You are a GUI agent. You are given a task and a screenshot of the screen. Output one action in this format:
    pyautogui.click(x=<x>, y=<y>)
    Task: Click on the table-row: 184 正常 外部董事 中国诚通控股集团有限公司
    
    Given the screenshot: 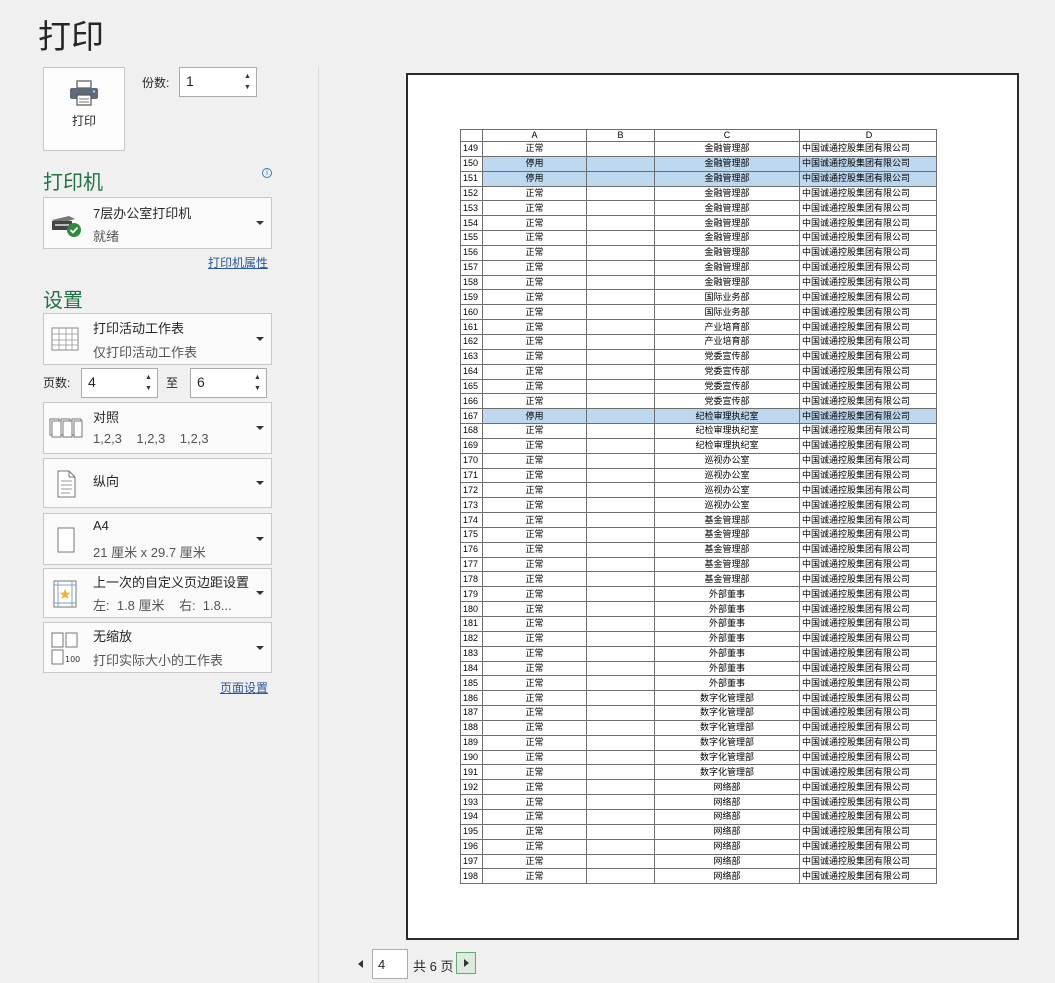 What is the action you would take?
    pyautogui.click(x=698, y=668)
    